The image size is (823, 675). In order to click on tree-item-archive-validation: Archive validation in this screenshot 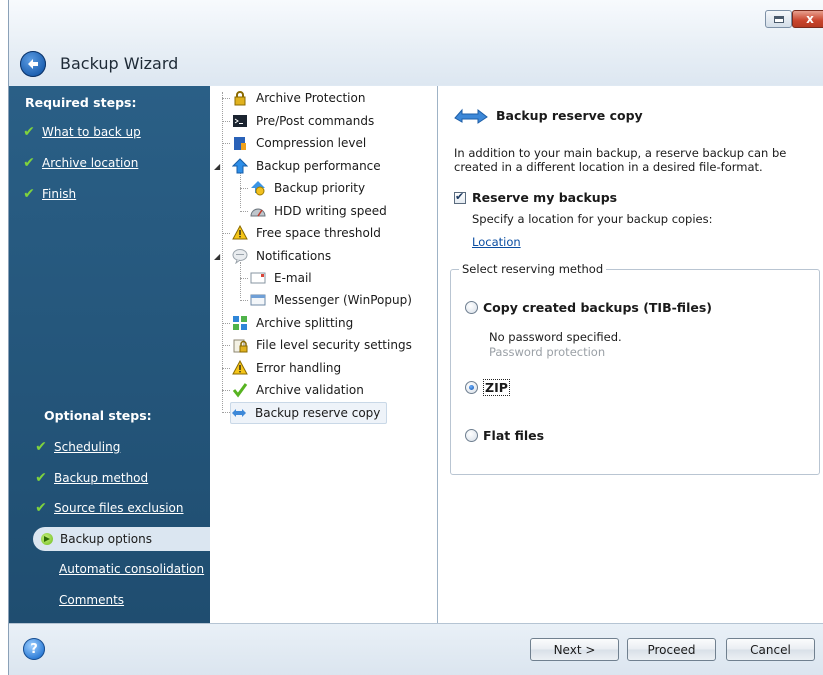, I will do `click(298, 390)`.